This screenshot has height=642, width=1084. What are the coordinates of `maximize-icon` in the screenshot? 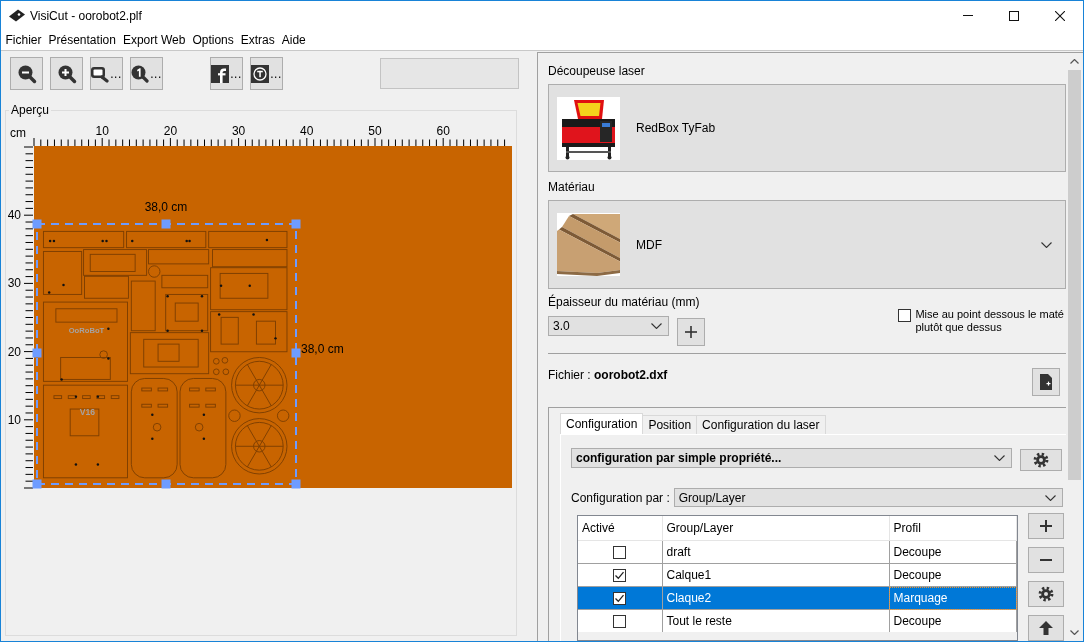 It's located at (1014, 15).